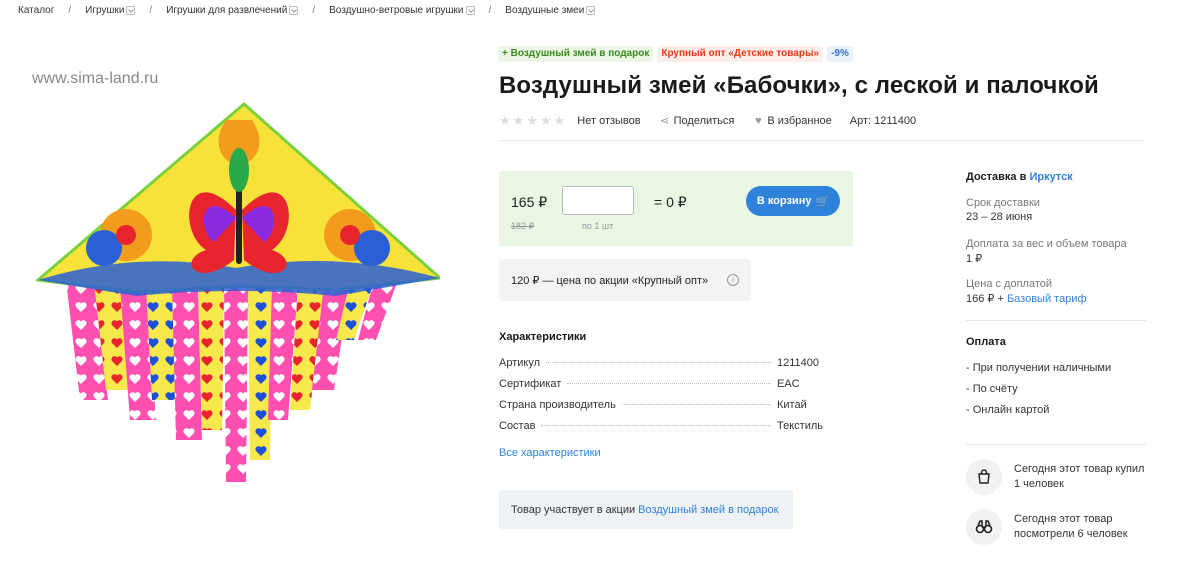  Describe the element at coordinates (1039, 484) in the screenshot. I see `purchases-line-2: 1 человек` at that location.